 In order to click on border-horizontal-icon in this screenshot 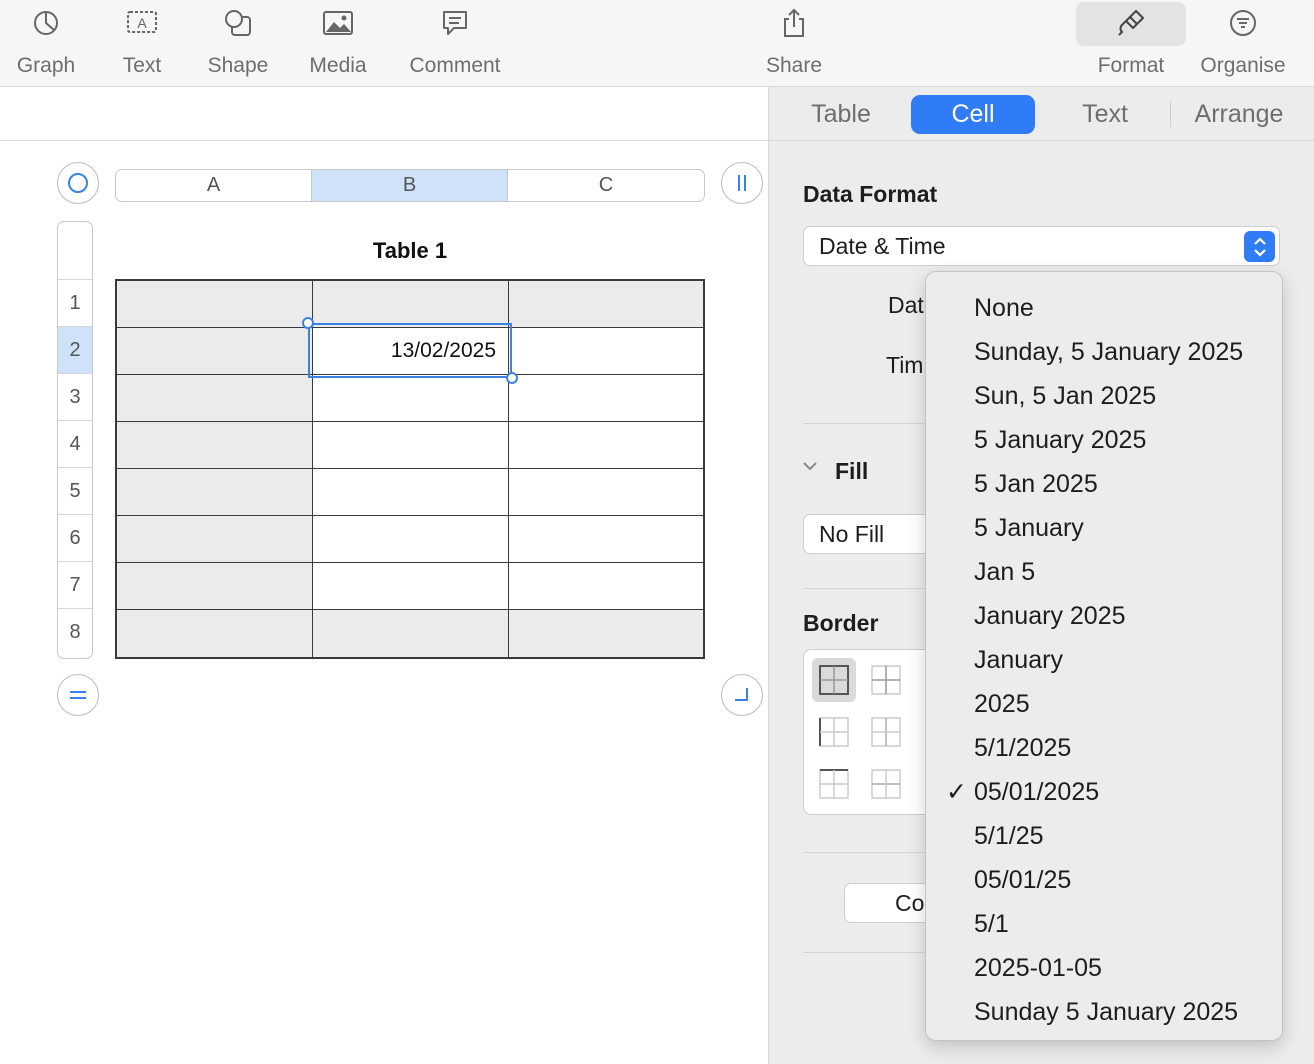, I will do `click(886, 784)`.